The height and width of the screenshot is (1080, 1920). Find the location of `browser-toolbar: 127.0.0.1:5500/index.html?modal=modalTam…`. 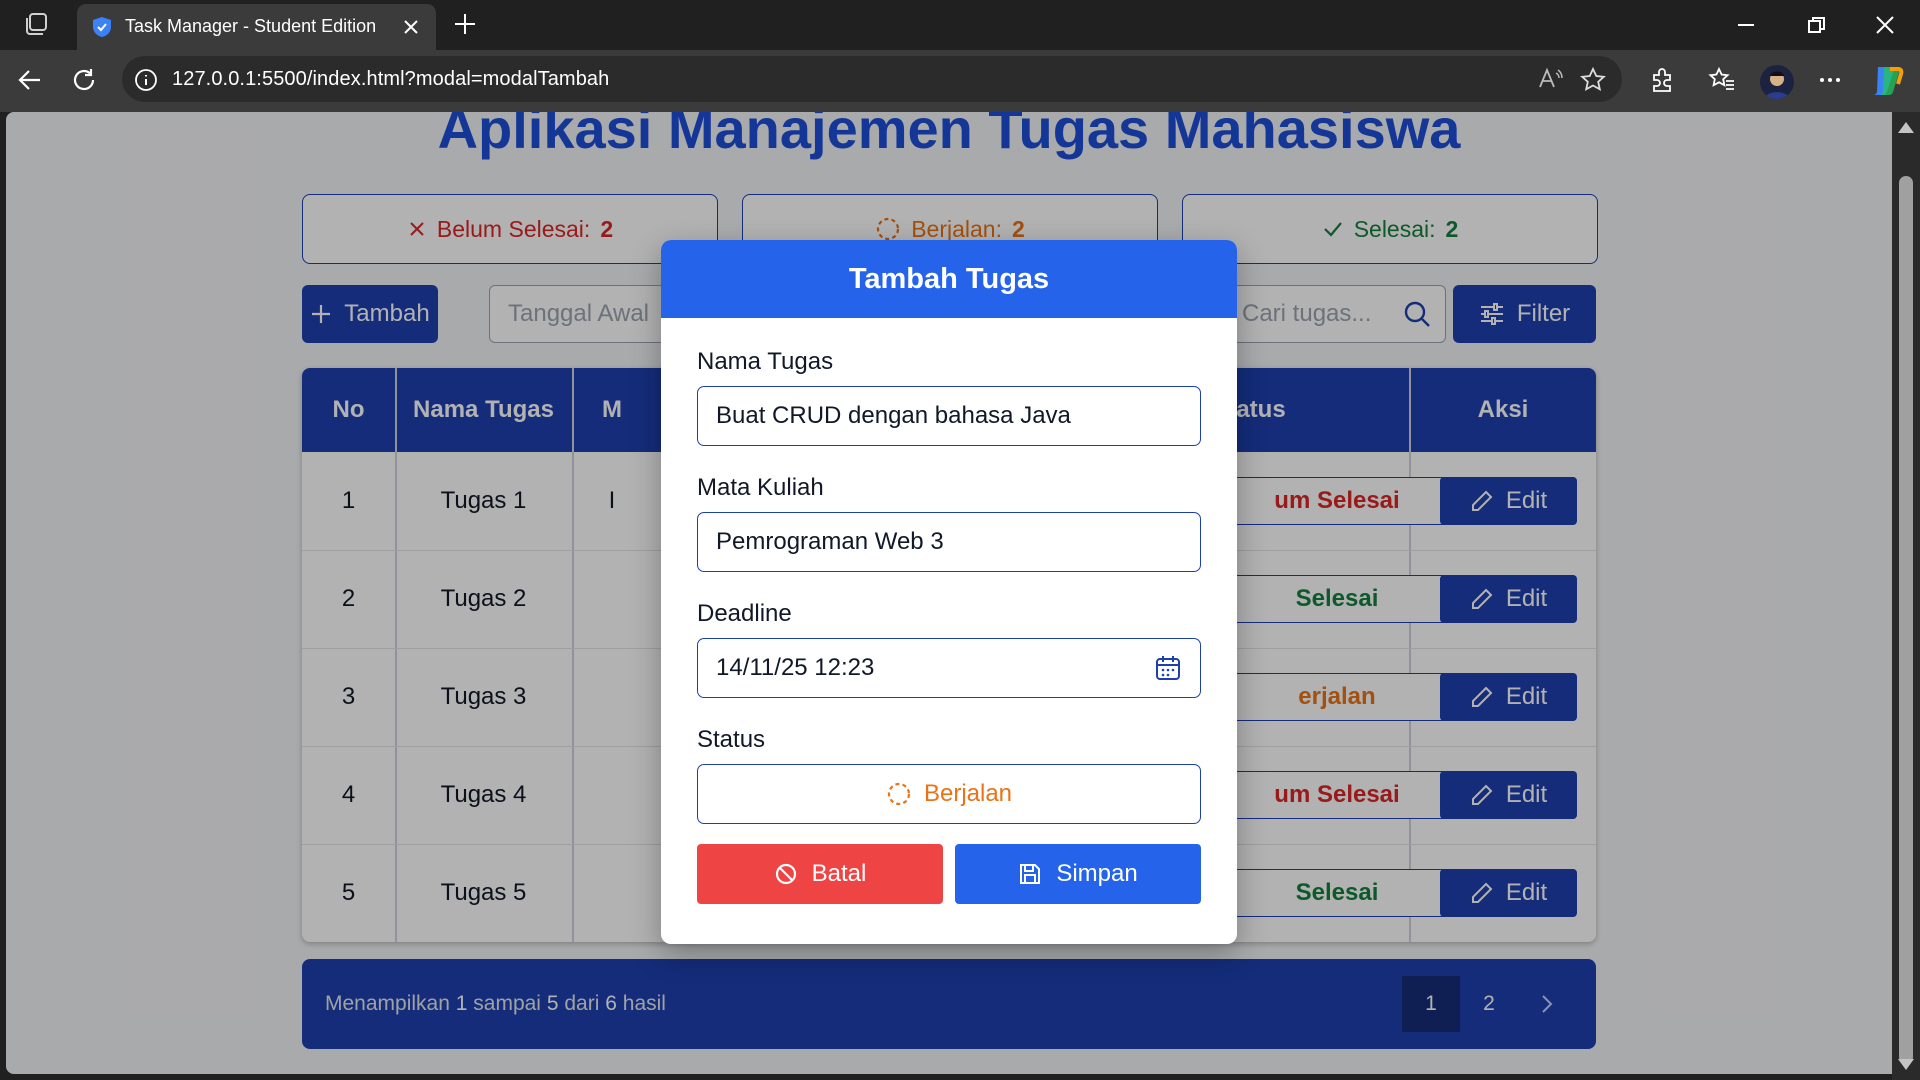

browser-toolbar: 127.0.0.1:5500/index.html?modal=modalTam… is located at coordinates (960, 81).